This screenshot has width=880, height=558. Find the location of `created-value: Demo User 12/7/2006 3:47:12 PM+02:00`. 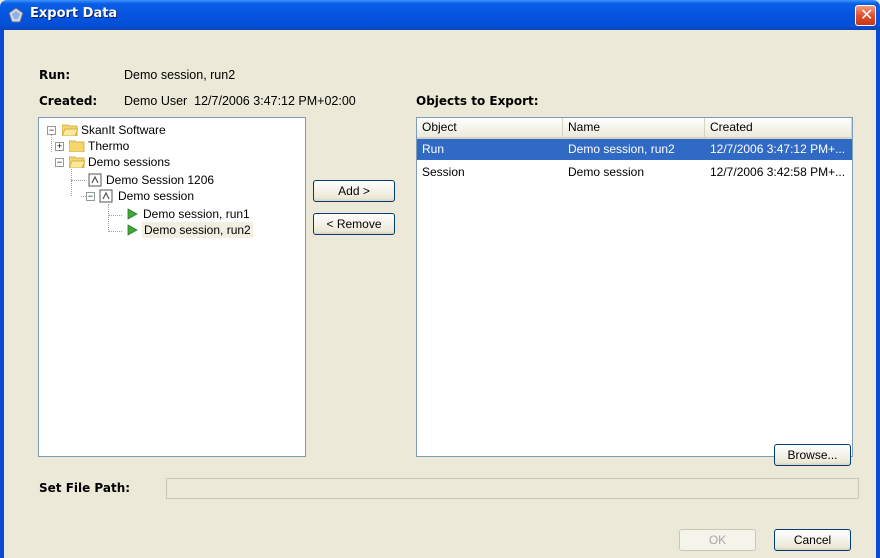

created-value: Demo User 12/7/2006 3:47:12 PM+02:00 is located at coordinates (240, 101).